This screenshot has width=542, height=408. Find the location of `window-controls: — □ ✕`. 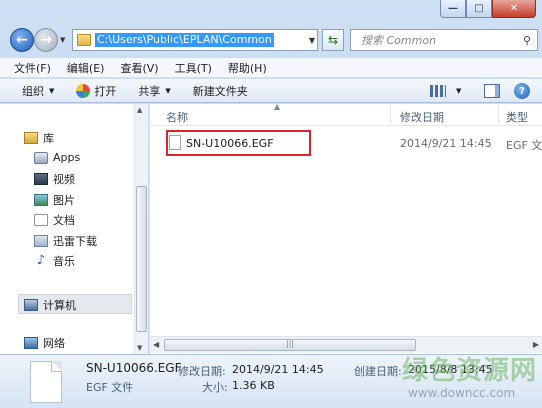

window-controls: — □ ✕ is located at coordinates (488, 9).